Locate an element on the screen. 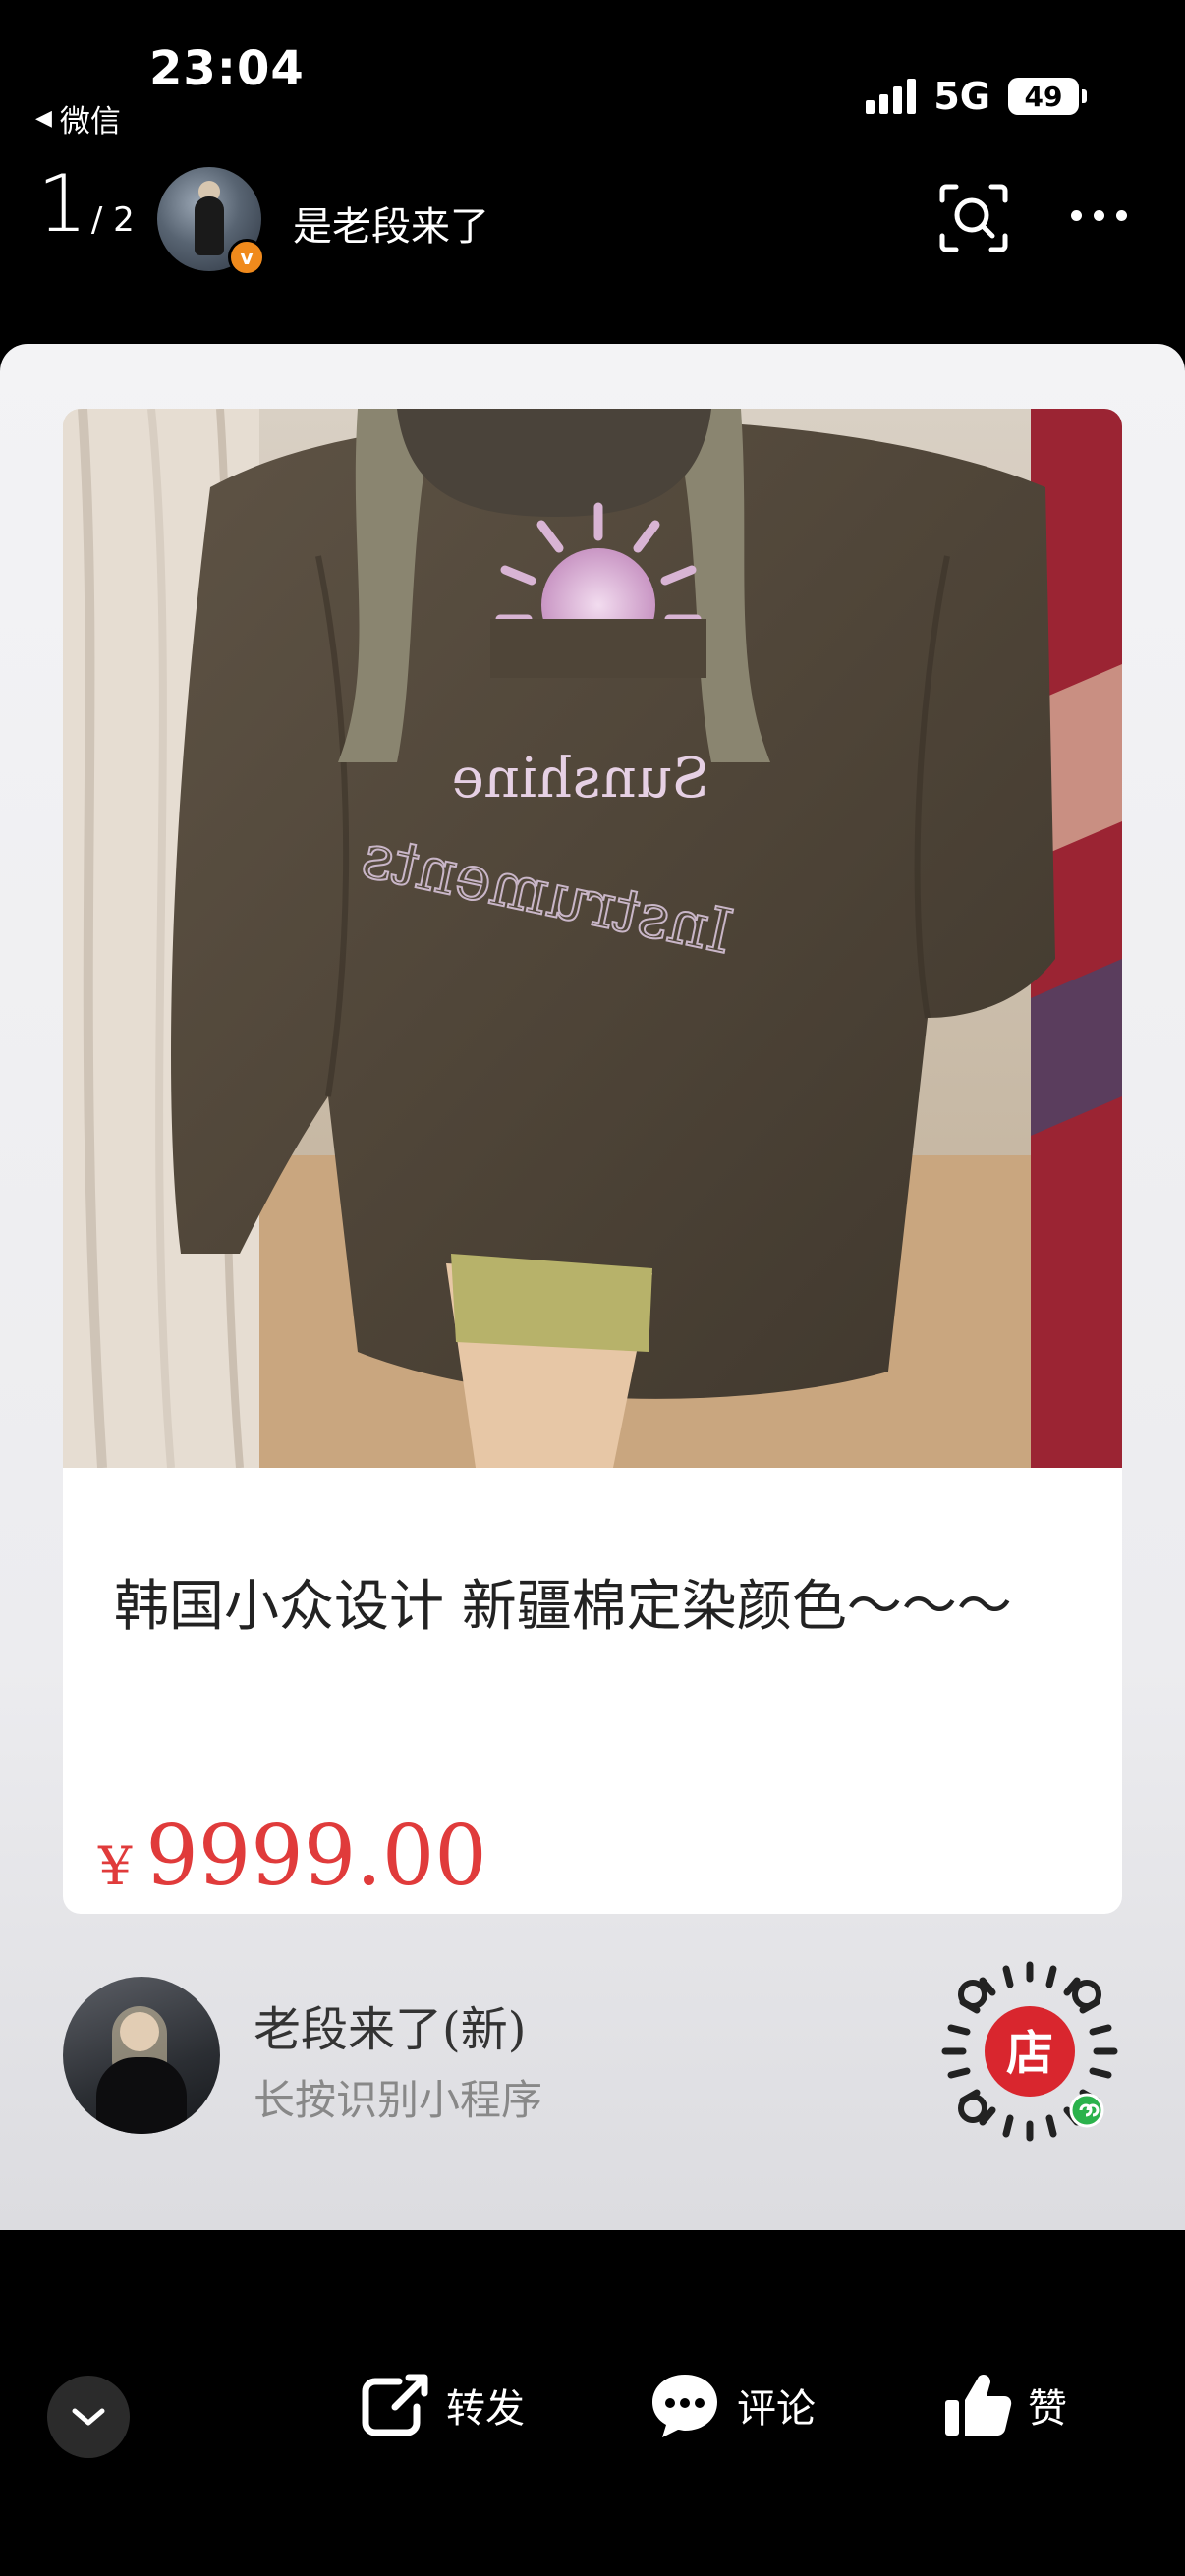 This screenshot has width=1185, height=2576. scan-icon is located at coordinates (974, 218).